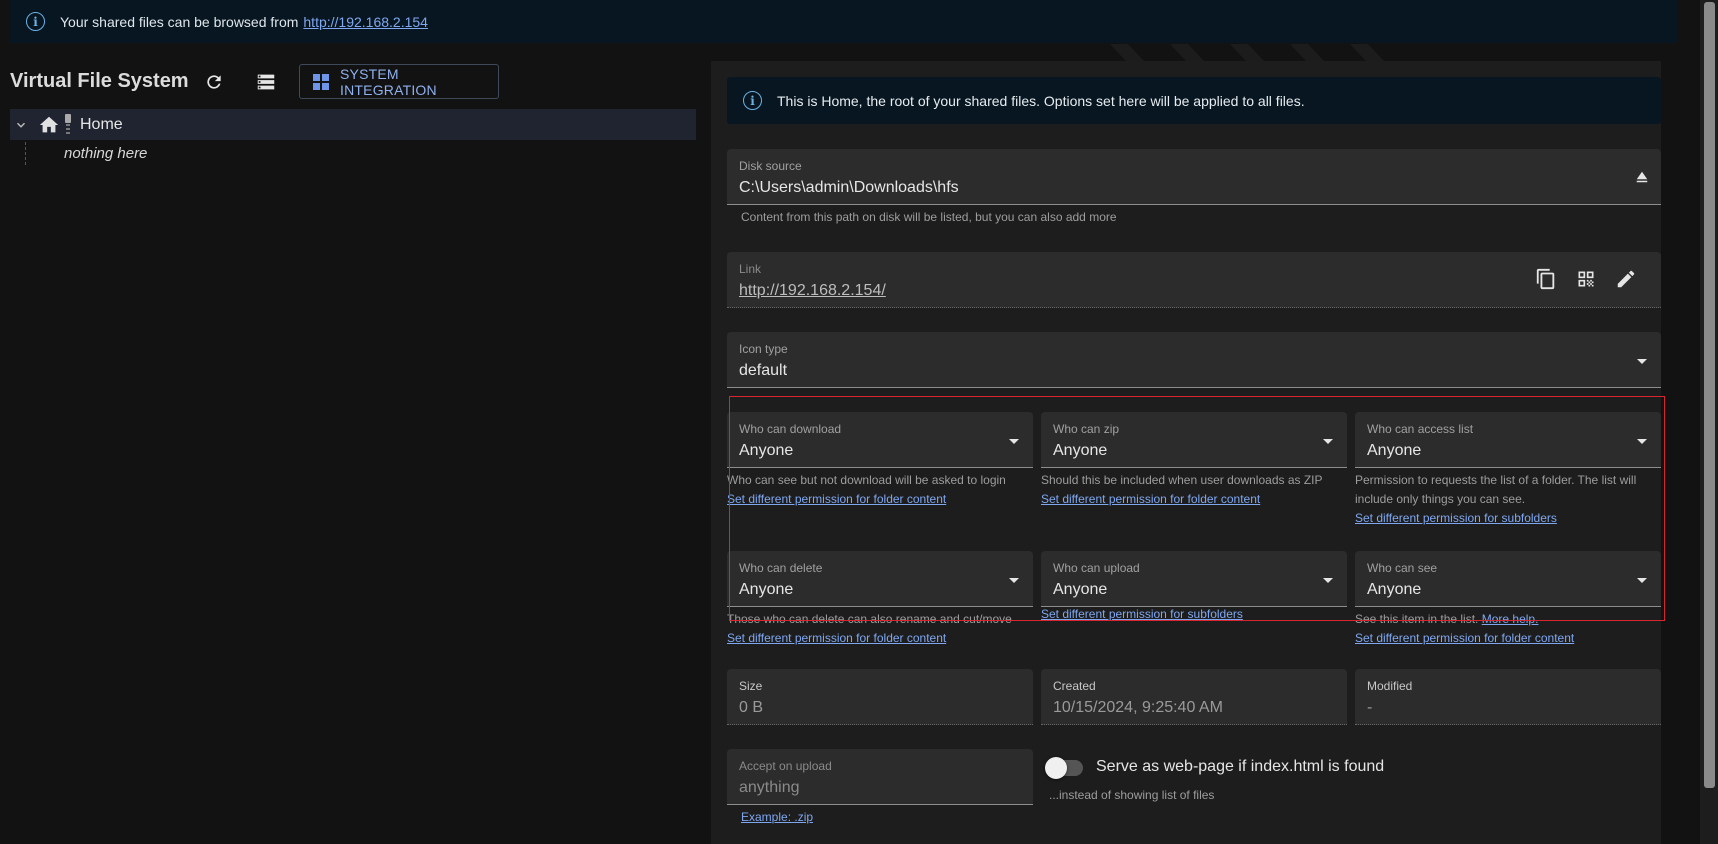 The image size is (1718, 844). Describe the element at coordinates (1194, 697) in the screenshot. I see `created-field: Created 10/15/2024, 9:25:40 AM` at that location.